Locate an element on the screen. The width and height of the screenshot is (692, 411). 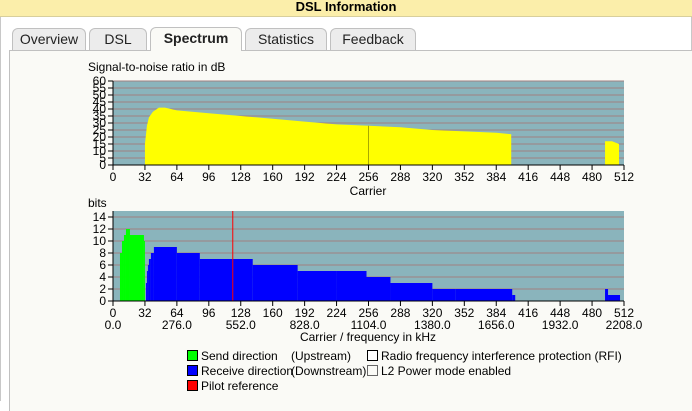
bits-x-label: Carrier / frequency in kHz is located at coordinates (368, 337).